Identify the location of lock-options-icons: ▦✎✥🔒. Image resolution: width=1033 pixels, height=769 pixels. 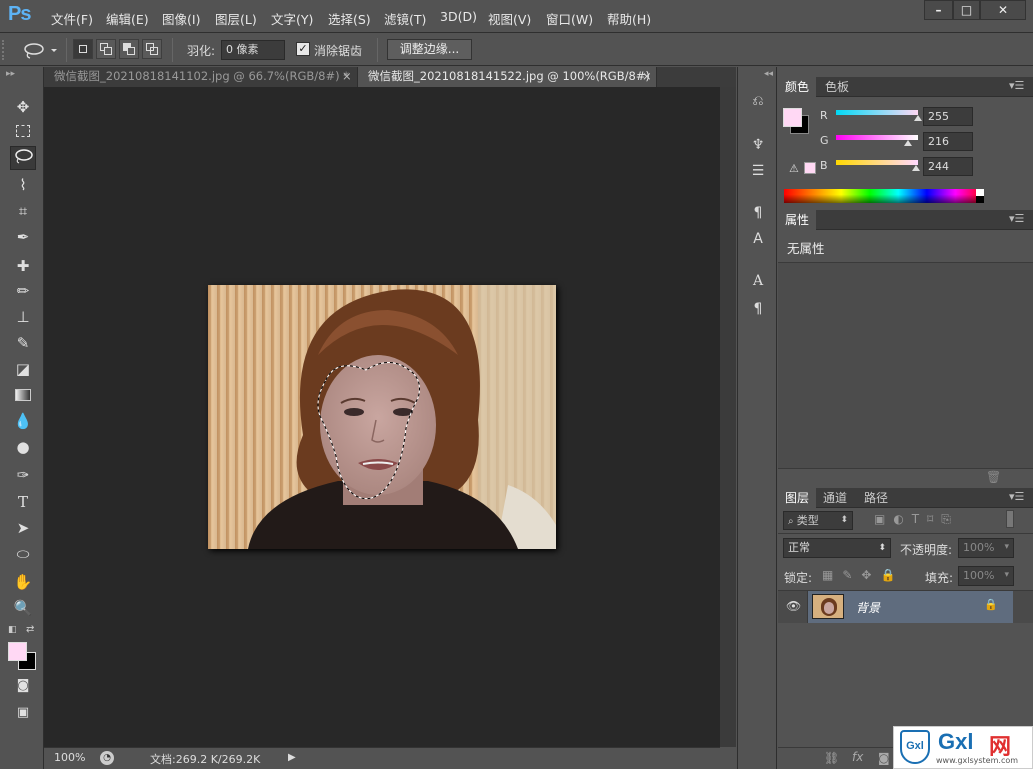
(863, 575).